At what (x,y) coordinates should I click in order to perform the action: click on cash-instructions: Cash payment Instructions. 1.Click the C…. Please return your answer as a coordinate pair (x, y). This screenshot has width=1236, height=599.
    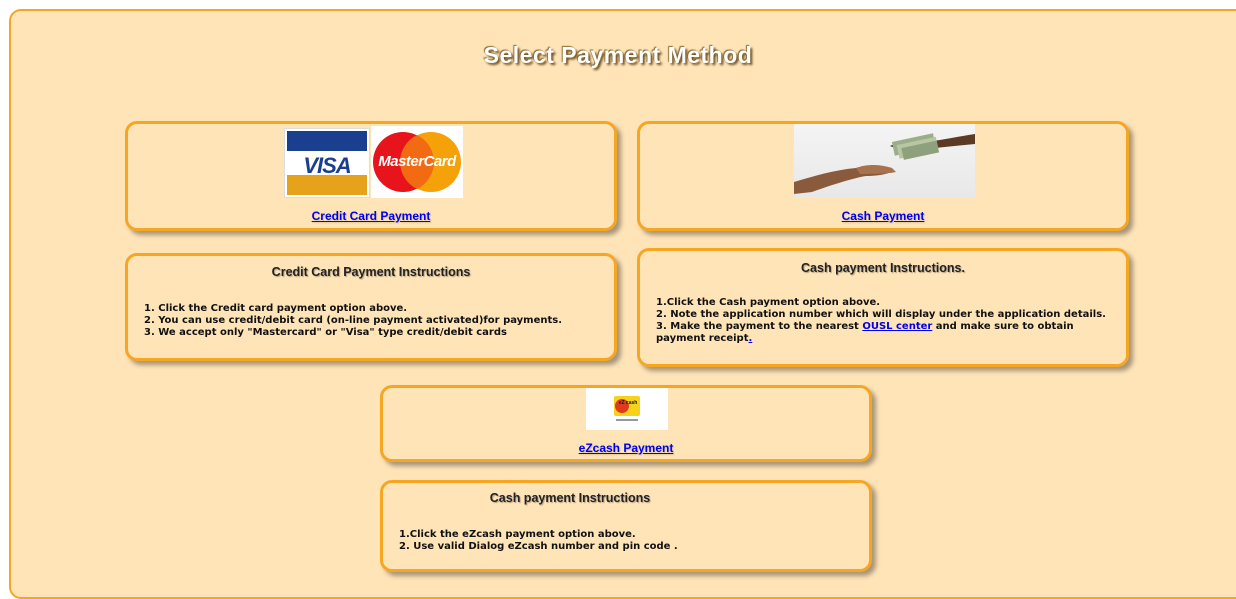
    Looking at the image, I should click on (883, 307).